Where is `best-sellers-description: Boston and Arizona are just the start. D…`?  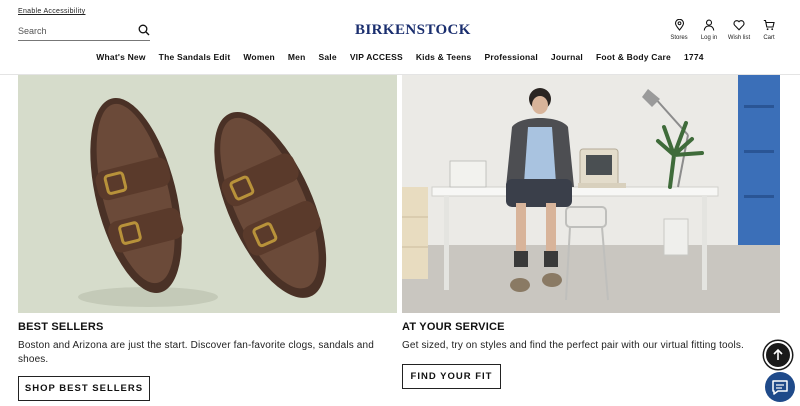 best-sellers-description: Boston and Arizona are just the start. D… is located at coordinates (196, 352).